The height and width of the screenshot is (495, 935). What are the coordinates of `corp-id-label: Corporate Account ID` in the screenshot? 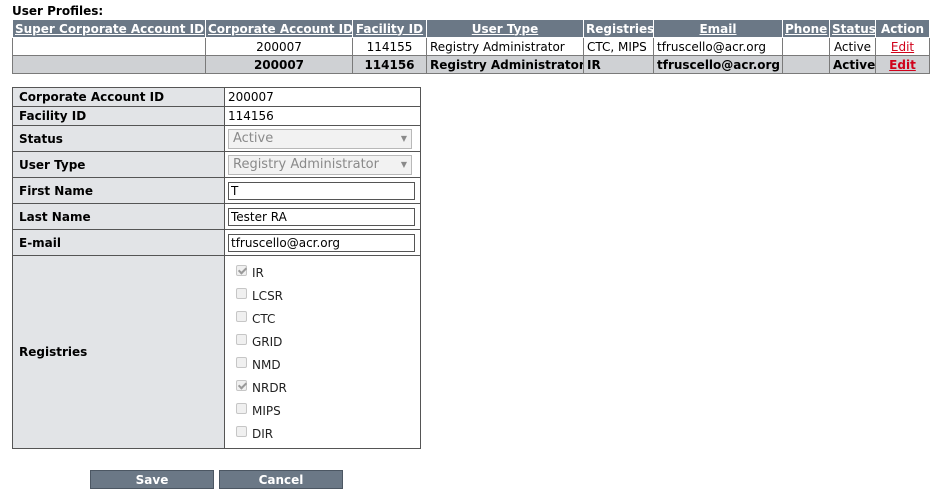 It's located at (118, 97).